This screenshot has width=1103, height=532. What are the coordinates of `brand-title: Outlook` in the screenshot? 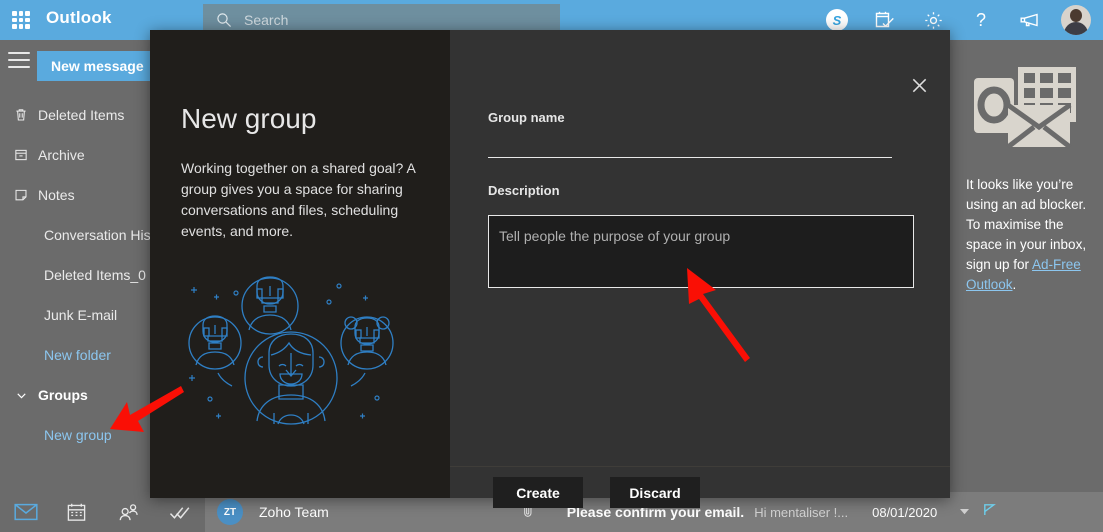 It's located at (79, 17).